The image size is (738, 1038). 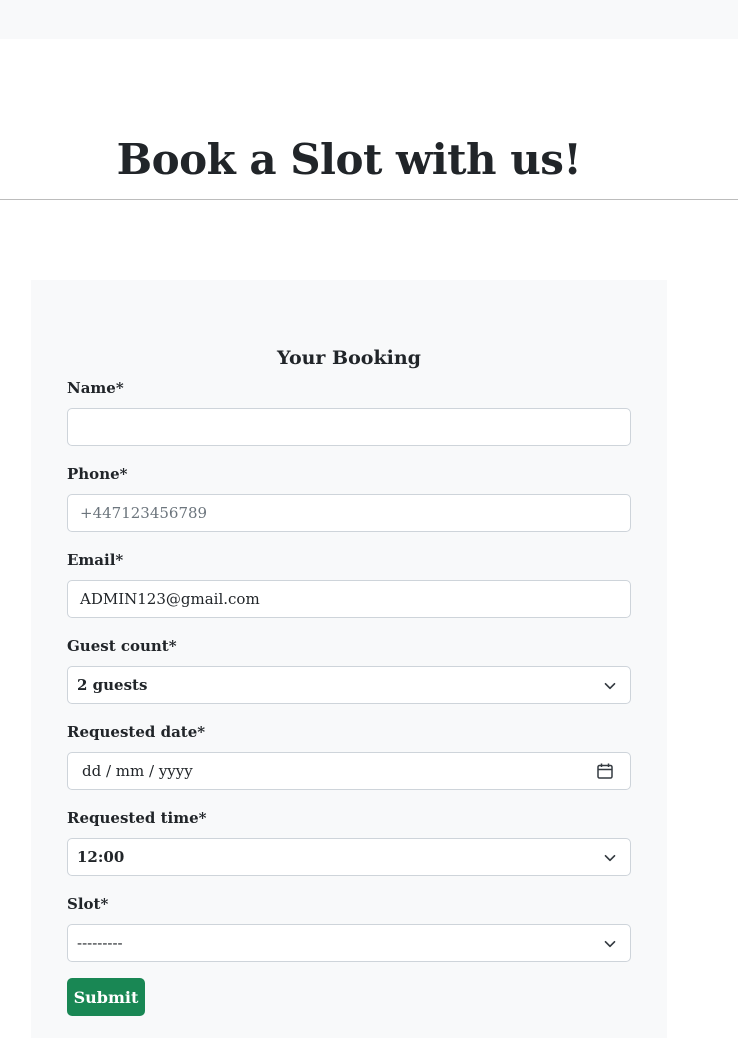 What do you see at coordinates (112, 685) in the screenshot?
I see `guest-count-selected: 2 guests` at bounding box center [112, 685].